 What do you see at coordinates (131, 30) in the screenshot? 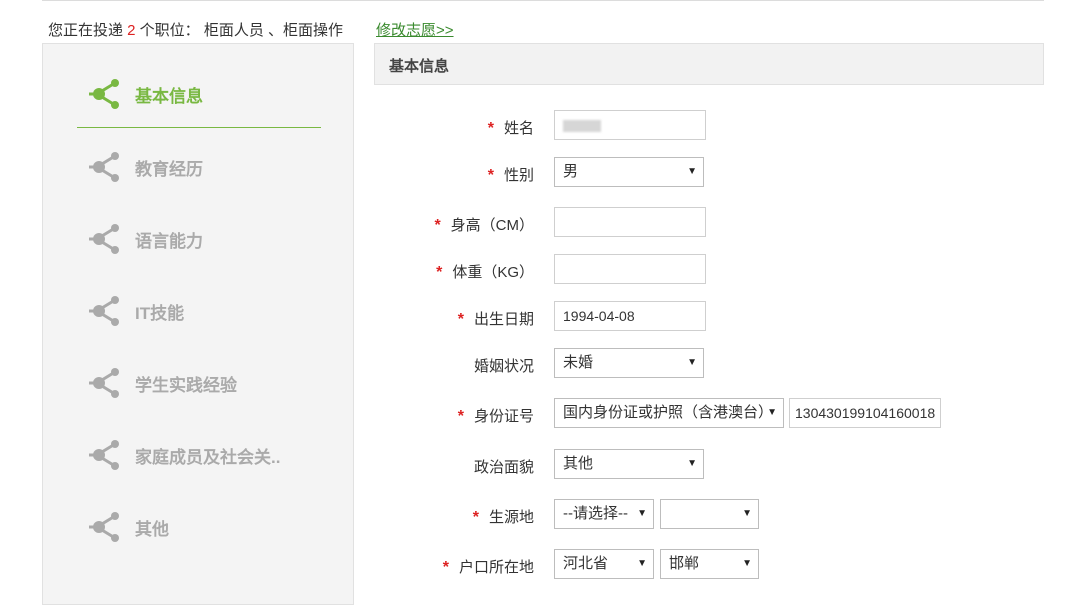
I see `apply-count: 2` at bounding box center [131, 30].